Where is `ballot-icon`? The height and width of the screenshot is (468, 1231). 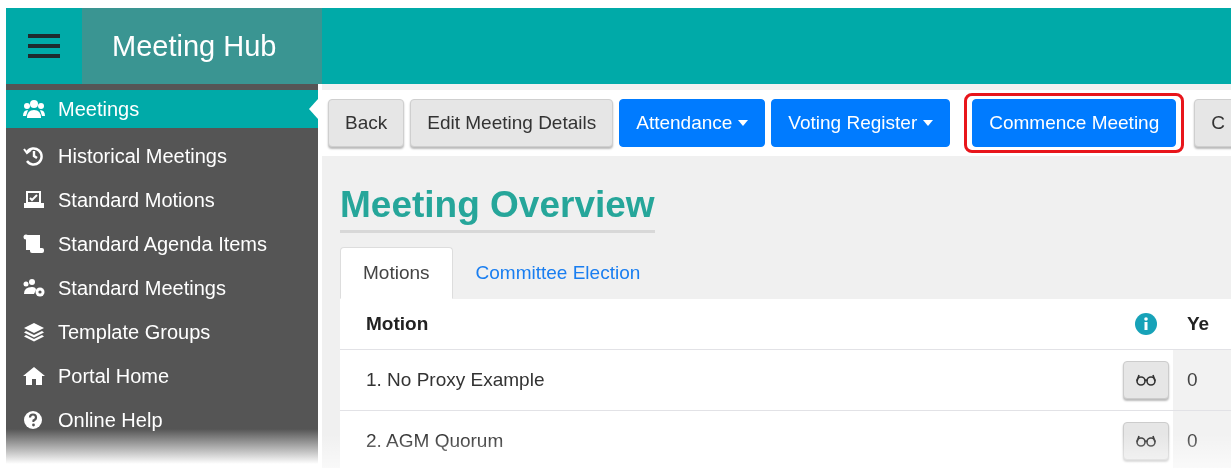
ballot-icon is located at coordinates (34, 200).